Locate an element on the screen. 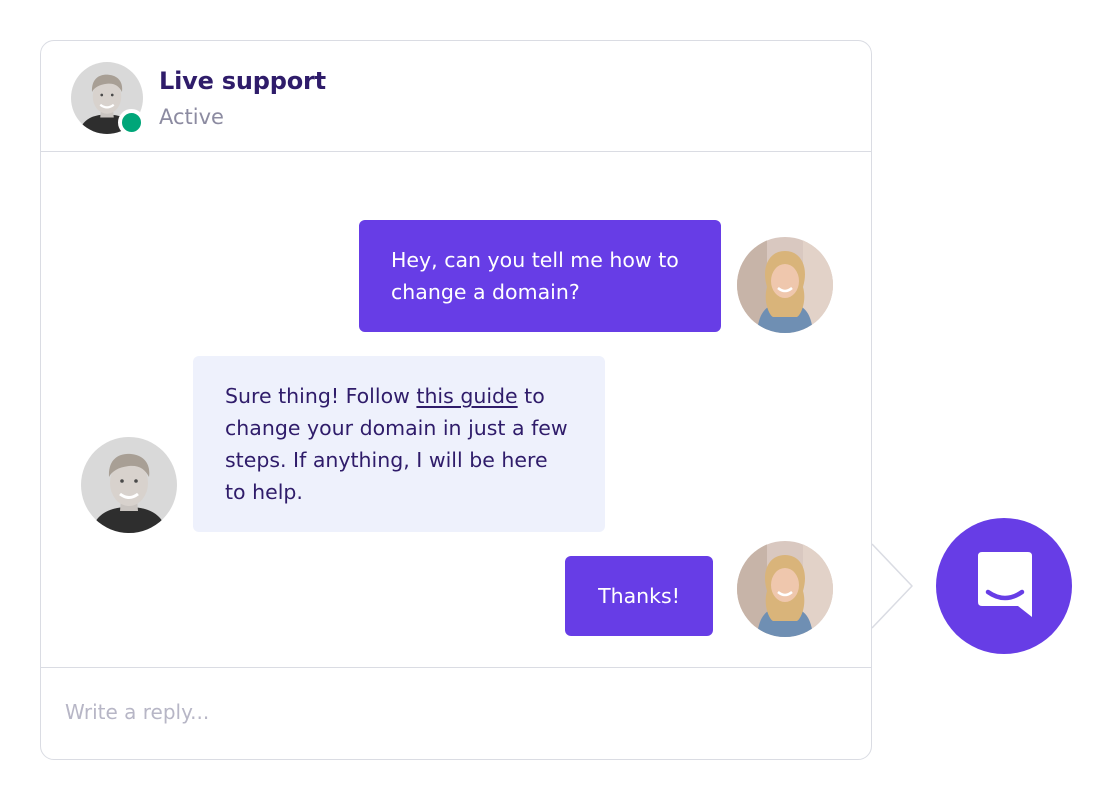 This screenshot has width=1104, height=800. reply-bar is located at coordinates (456, 713).